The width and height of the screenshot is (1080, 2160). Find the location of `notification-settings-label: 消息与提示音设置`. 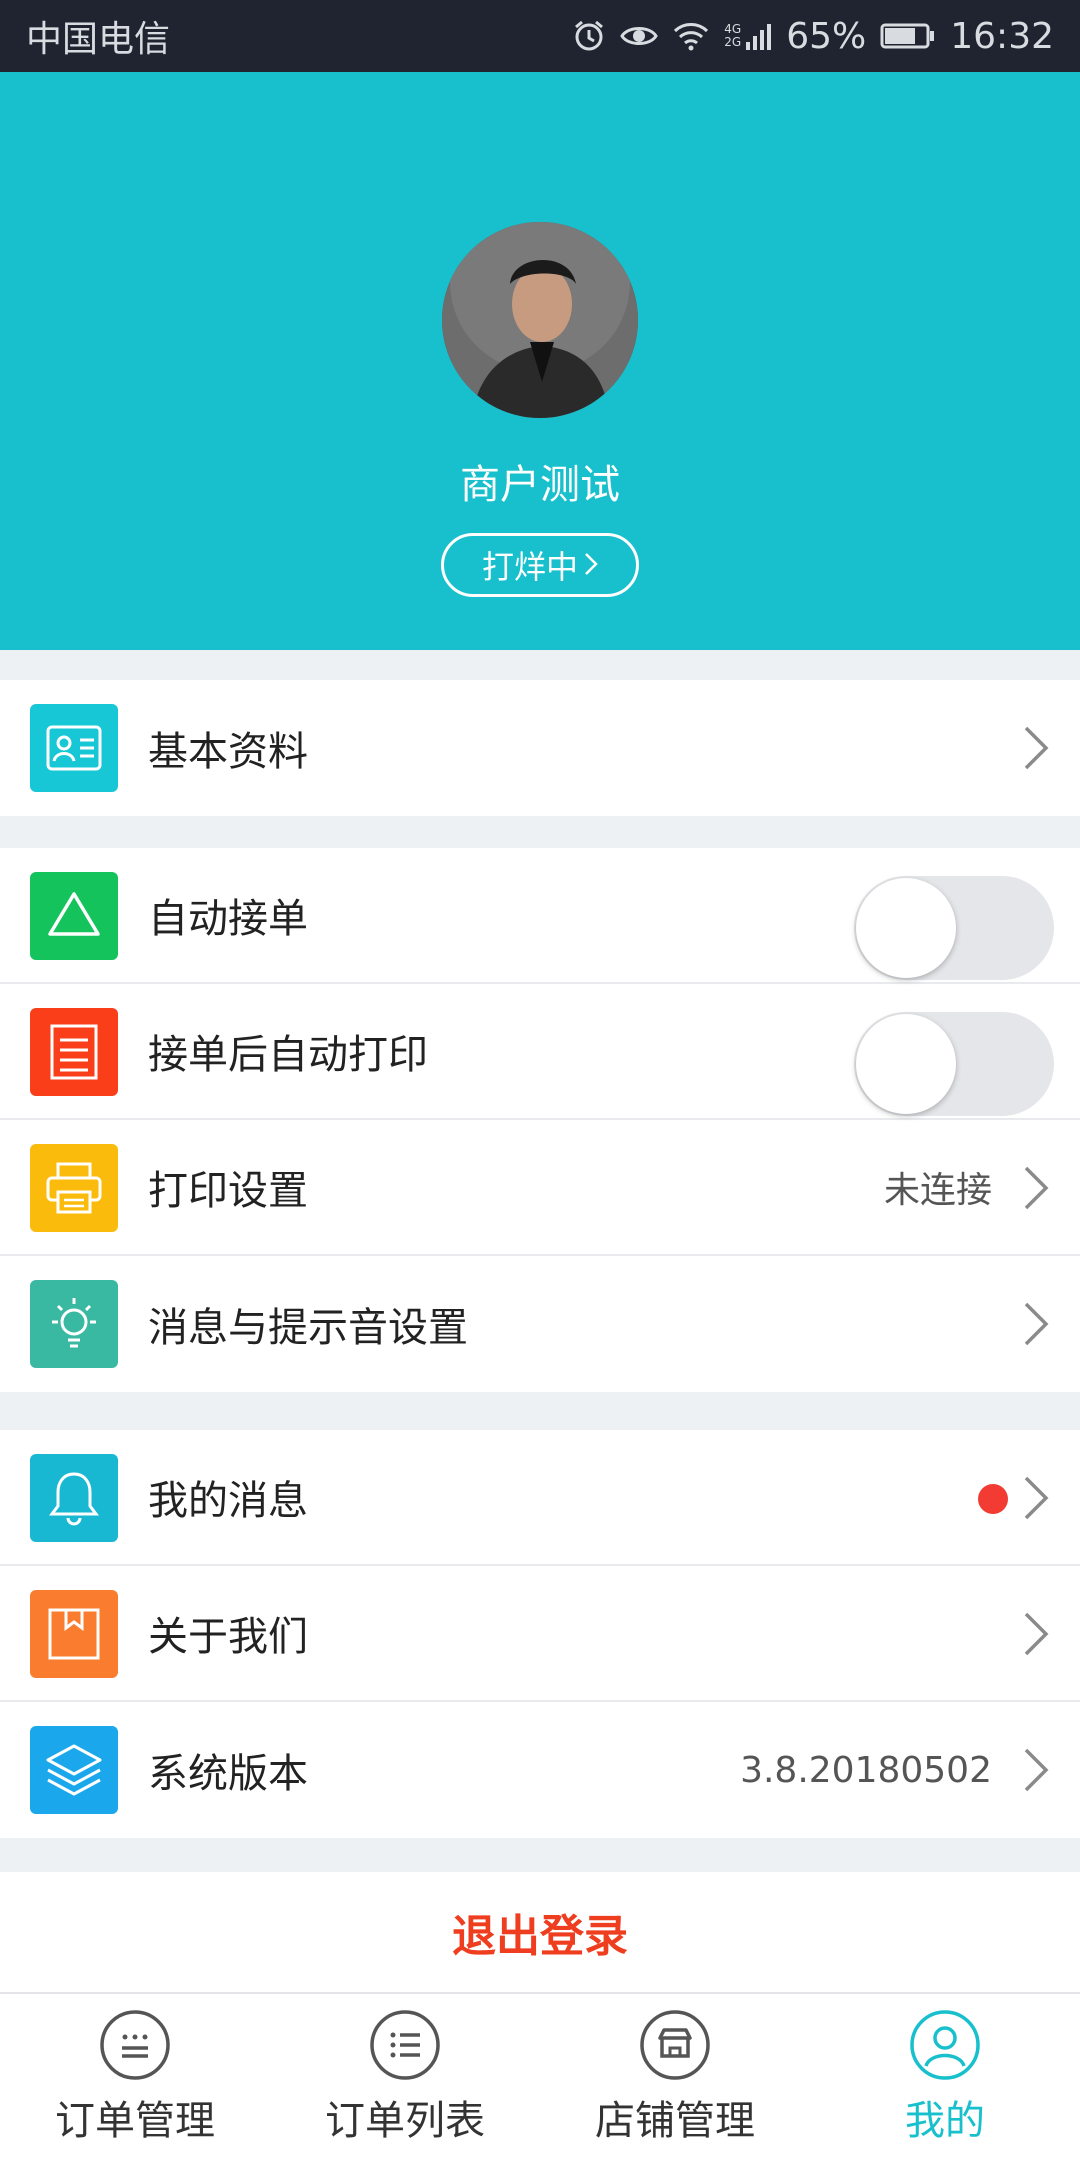

notification-settings-label: 消息与提示音设置 is located at coordinates (308, 1328).